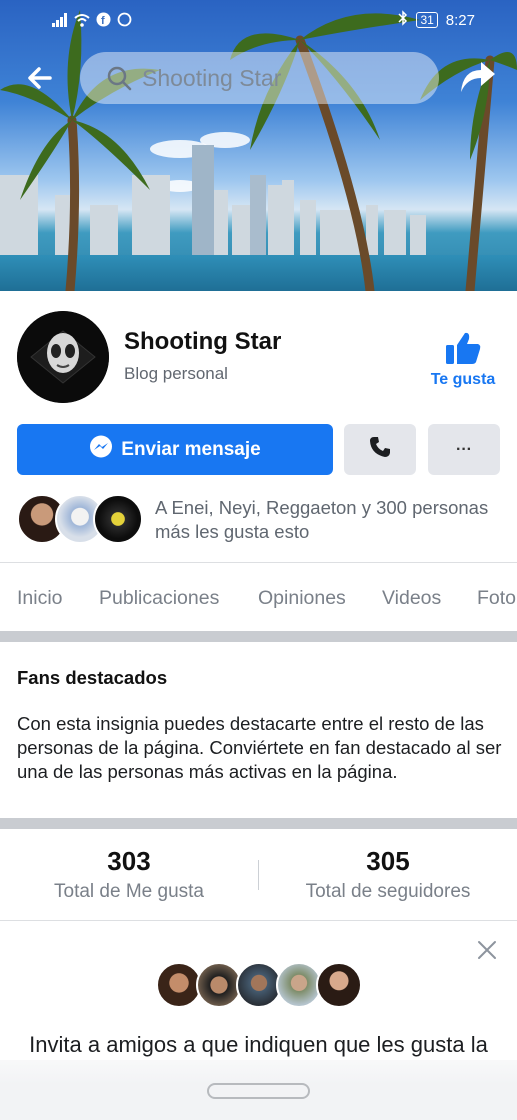  What do you see at coordinates (124, 21) in the screenshot?
I see `whatsapp-icon` at bounding box center [124, 21].